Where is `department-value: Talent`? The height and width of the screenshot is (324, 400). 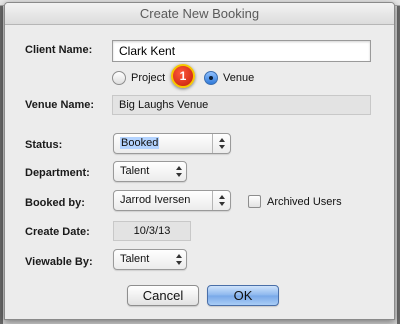 department-value: Talent is located at coordinates (135, 171).